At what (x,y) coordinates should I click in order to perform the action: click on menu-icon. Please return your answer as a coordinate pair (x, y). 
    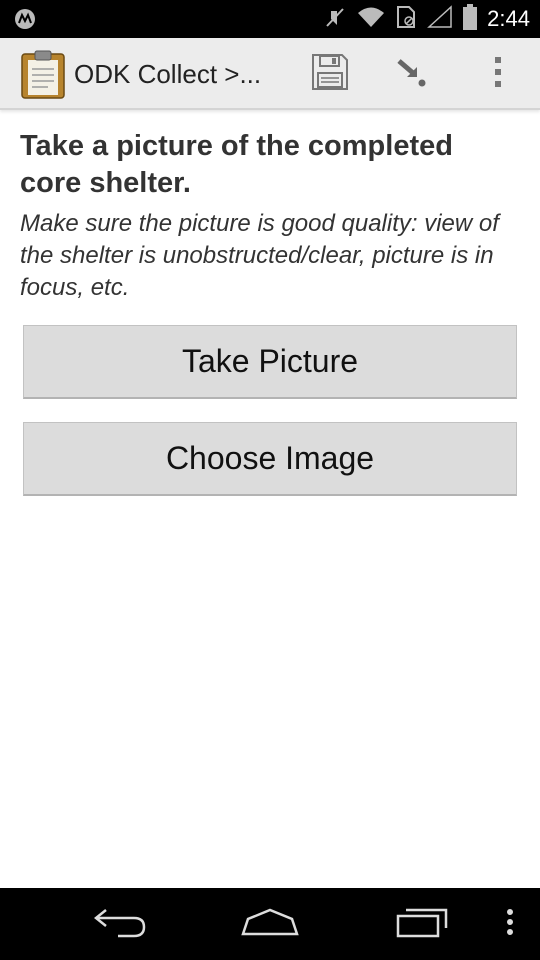
    Looking at the image, I should click on (510, 924).